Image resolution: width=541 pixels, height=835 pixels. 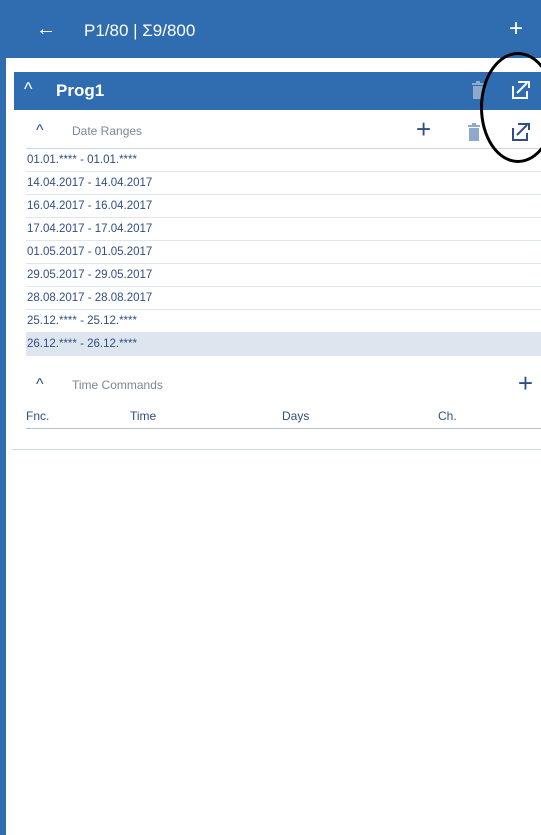 I want to click on collapse-program-icon: ^, so click(x=28, y=89).